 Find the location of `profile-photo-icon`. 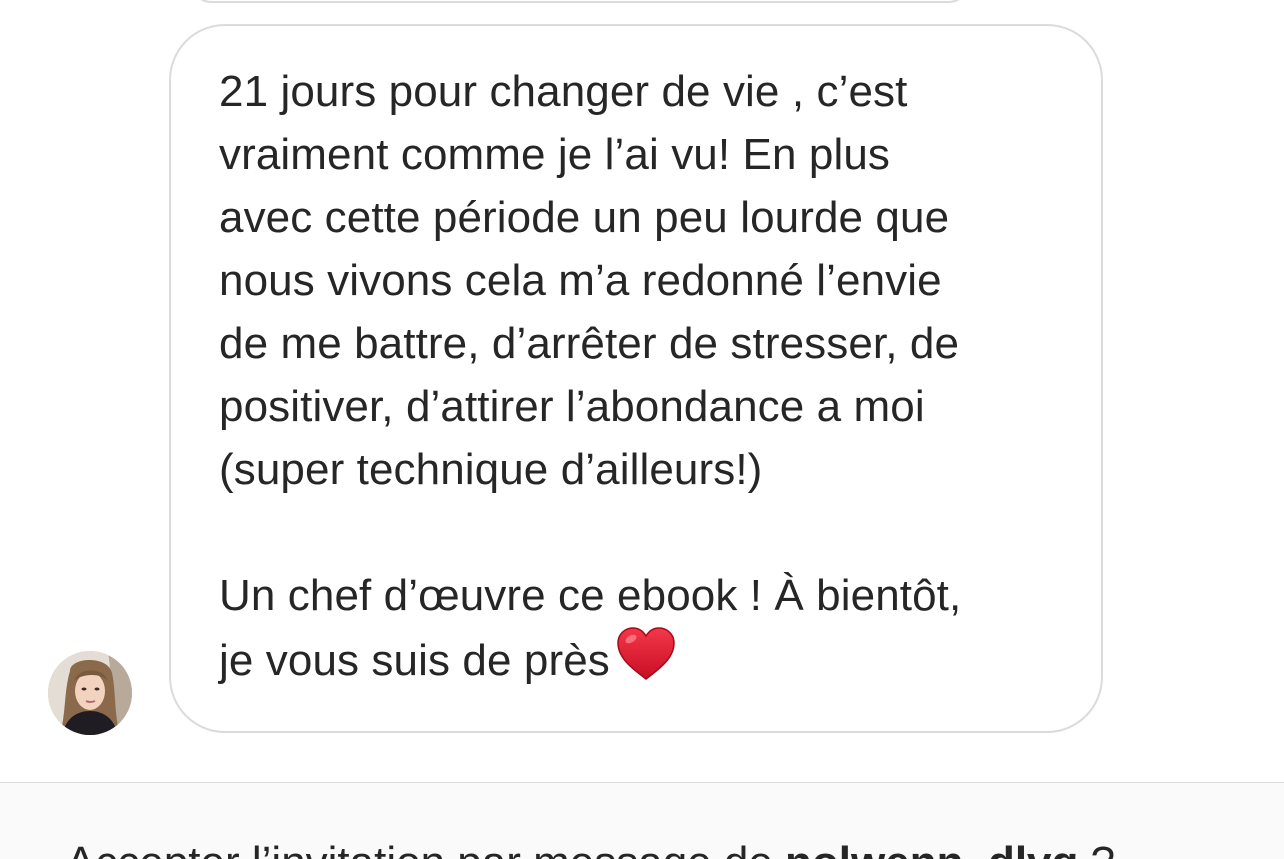

profile-photo-icon is located at coordinates (90, 693).